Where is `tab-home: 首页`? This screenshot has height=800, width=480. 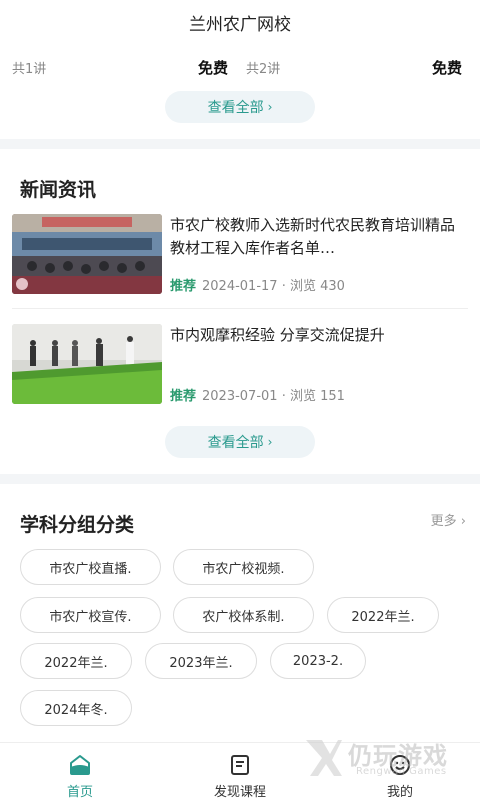 tab-home: 首页 is located at coordinates (80, 771).